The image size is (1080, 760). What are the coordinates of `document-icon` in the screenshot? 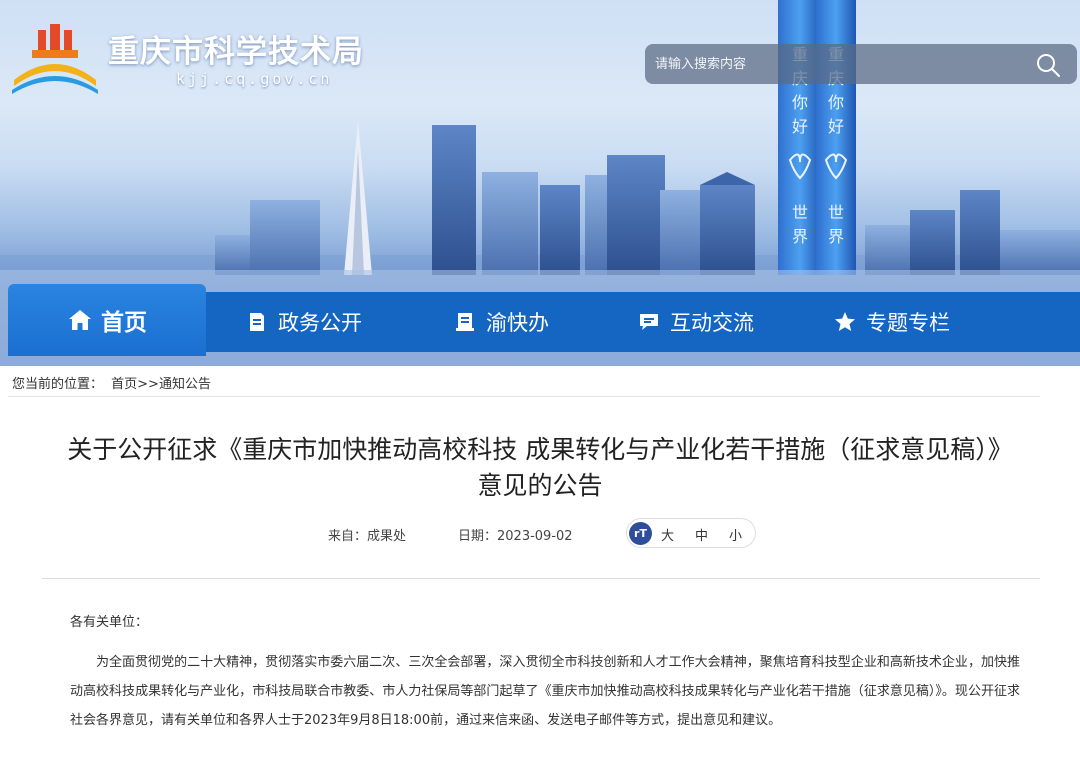 It's located at (257, 322).